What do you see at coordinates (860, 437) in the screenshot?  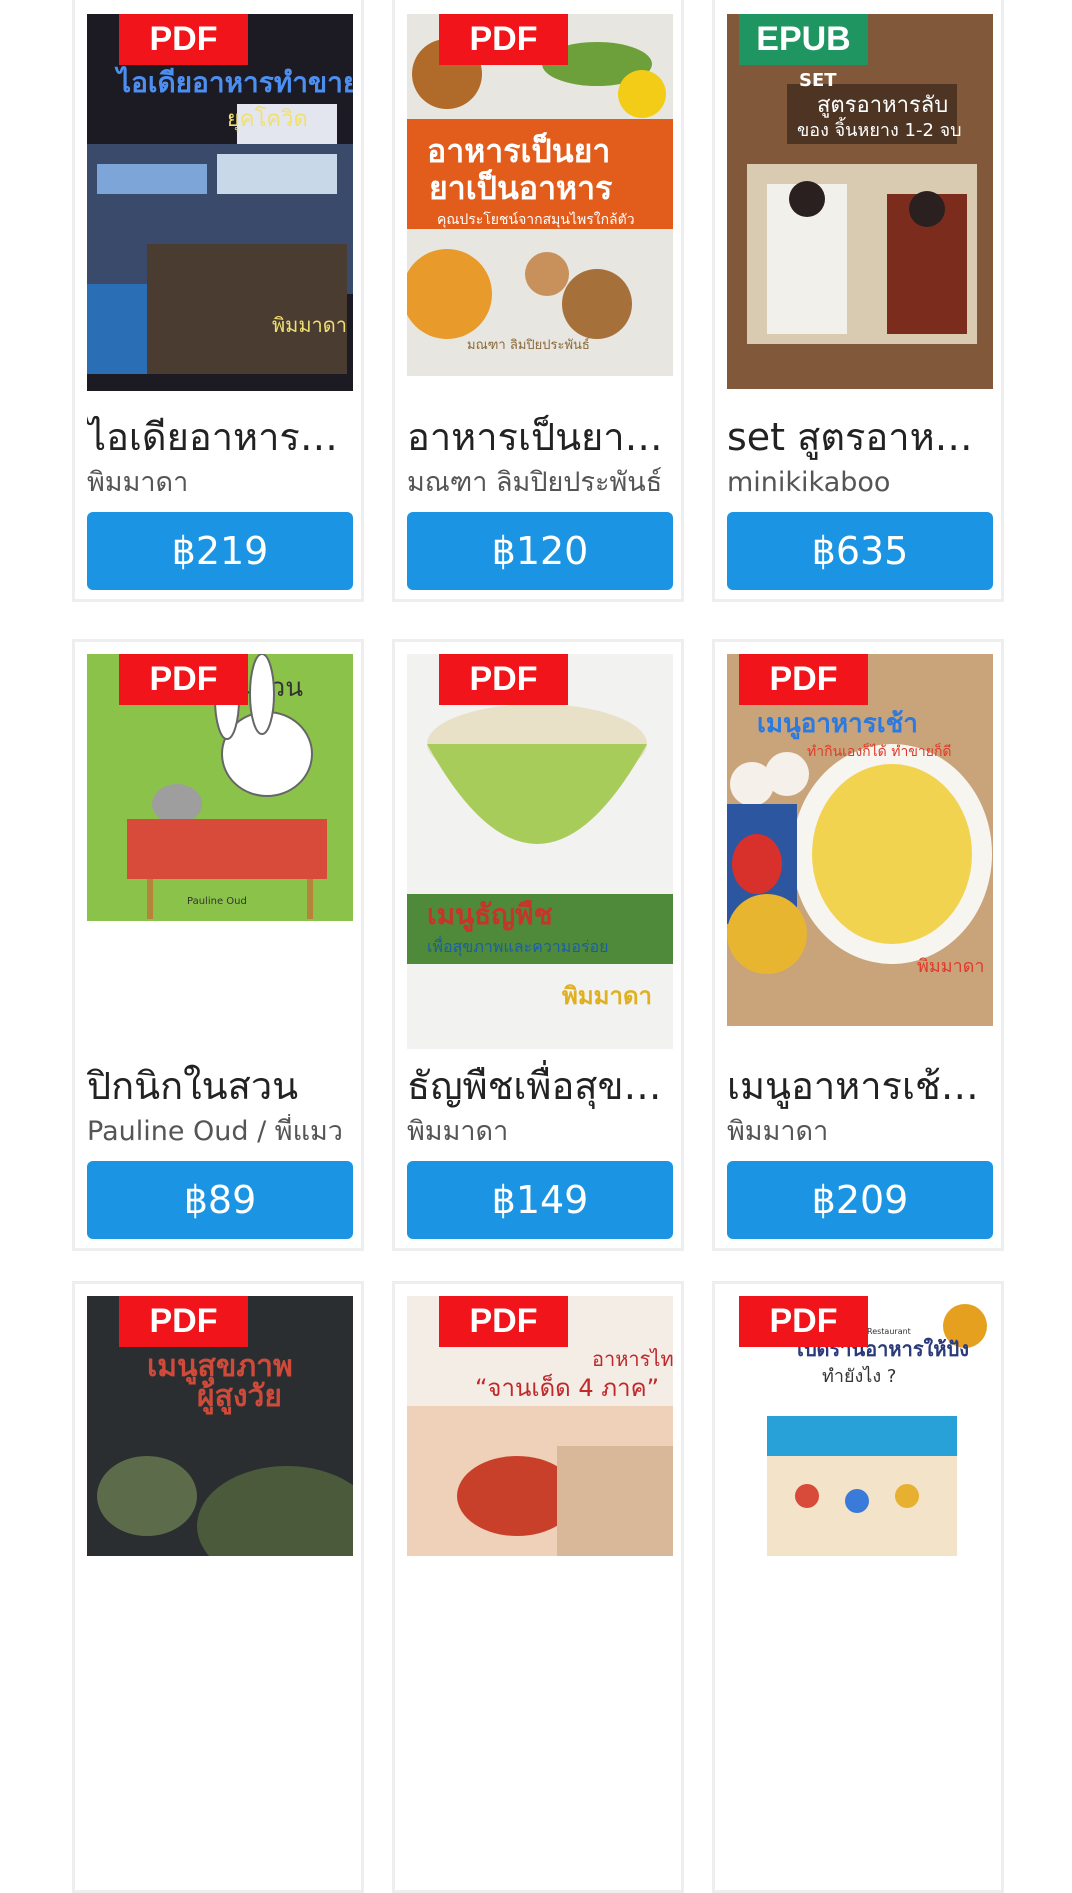 I see `book-title: set สูตรอาหารลับของจิ้นหยาง 1-2 จบ` at bounding box center [860, 437].